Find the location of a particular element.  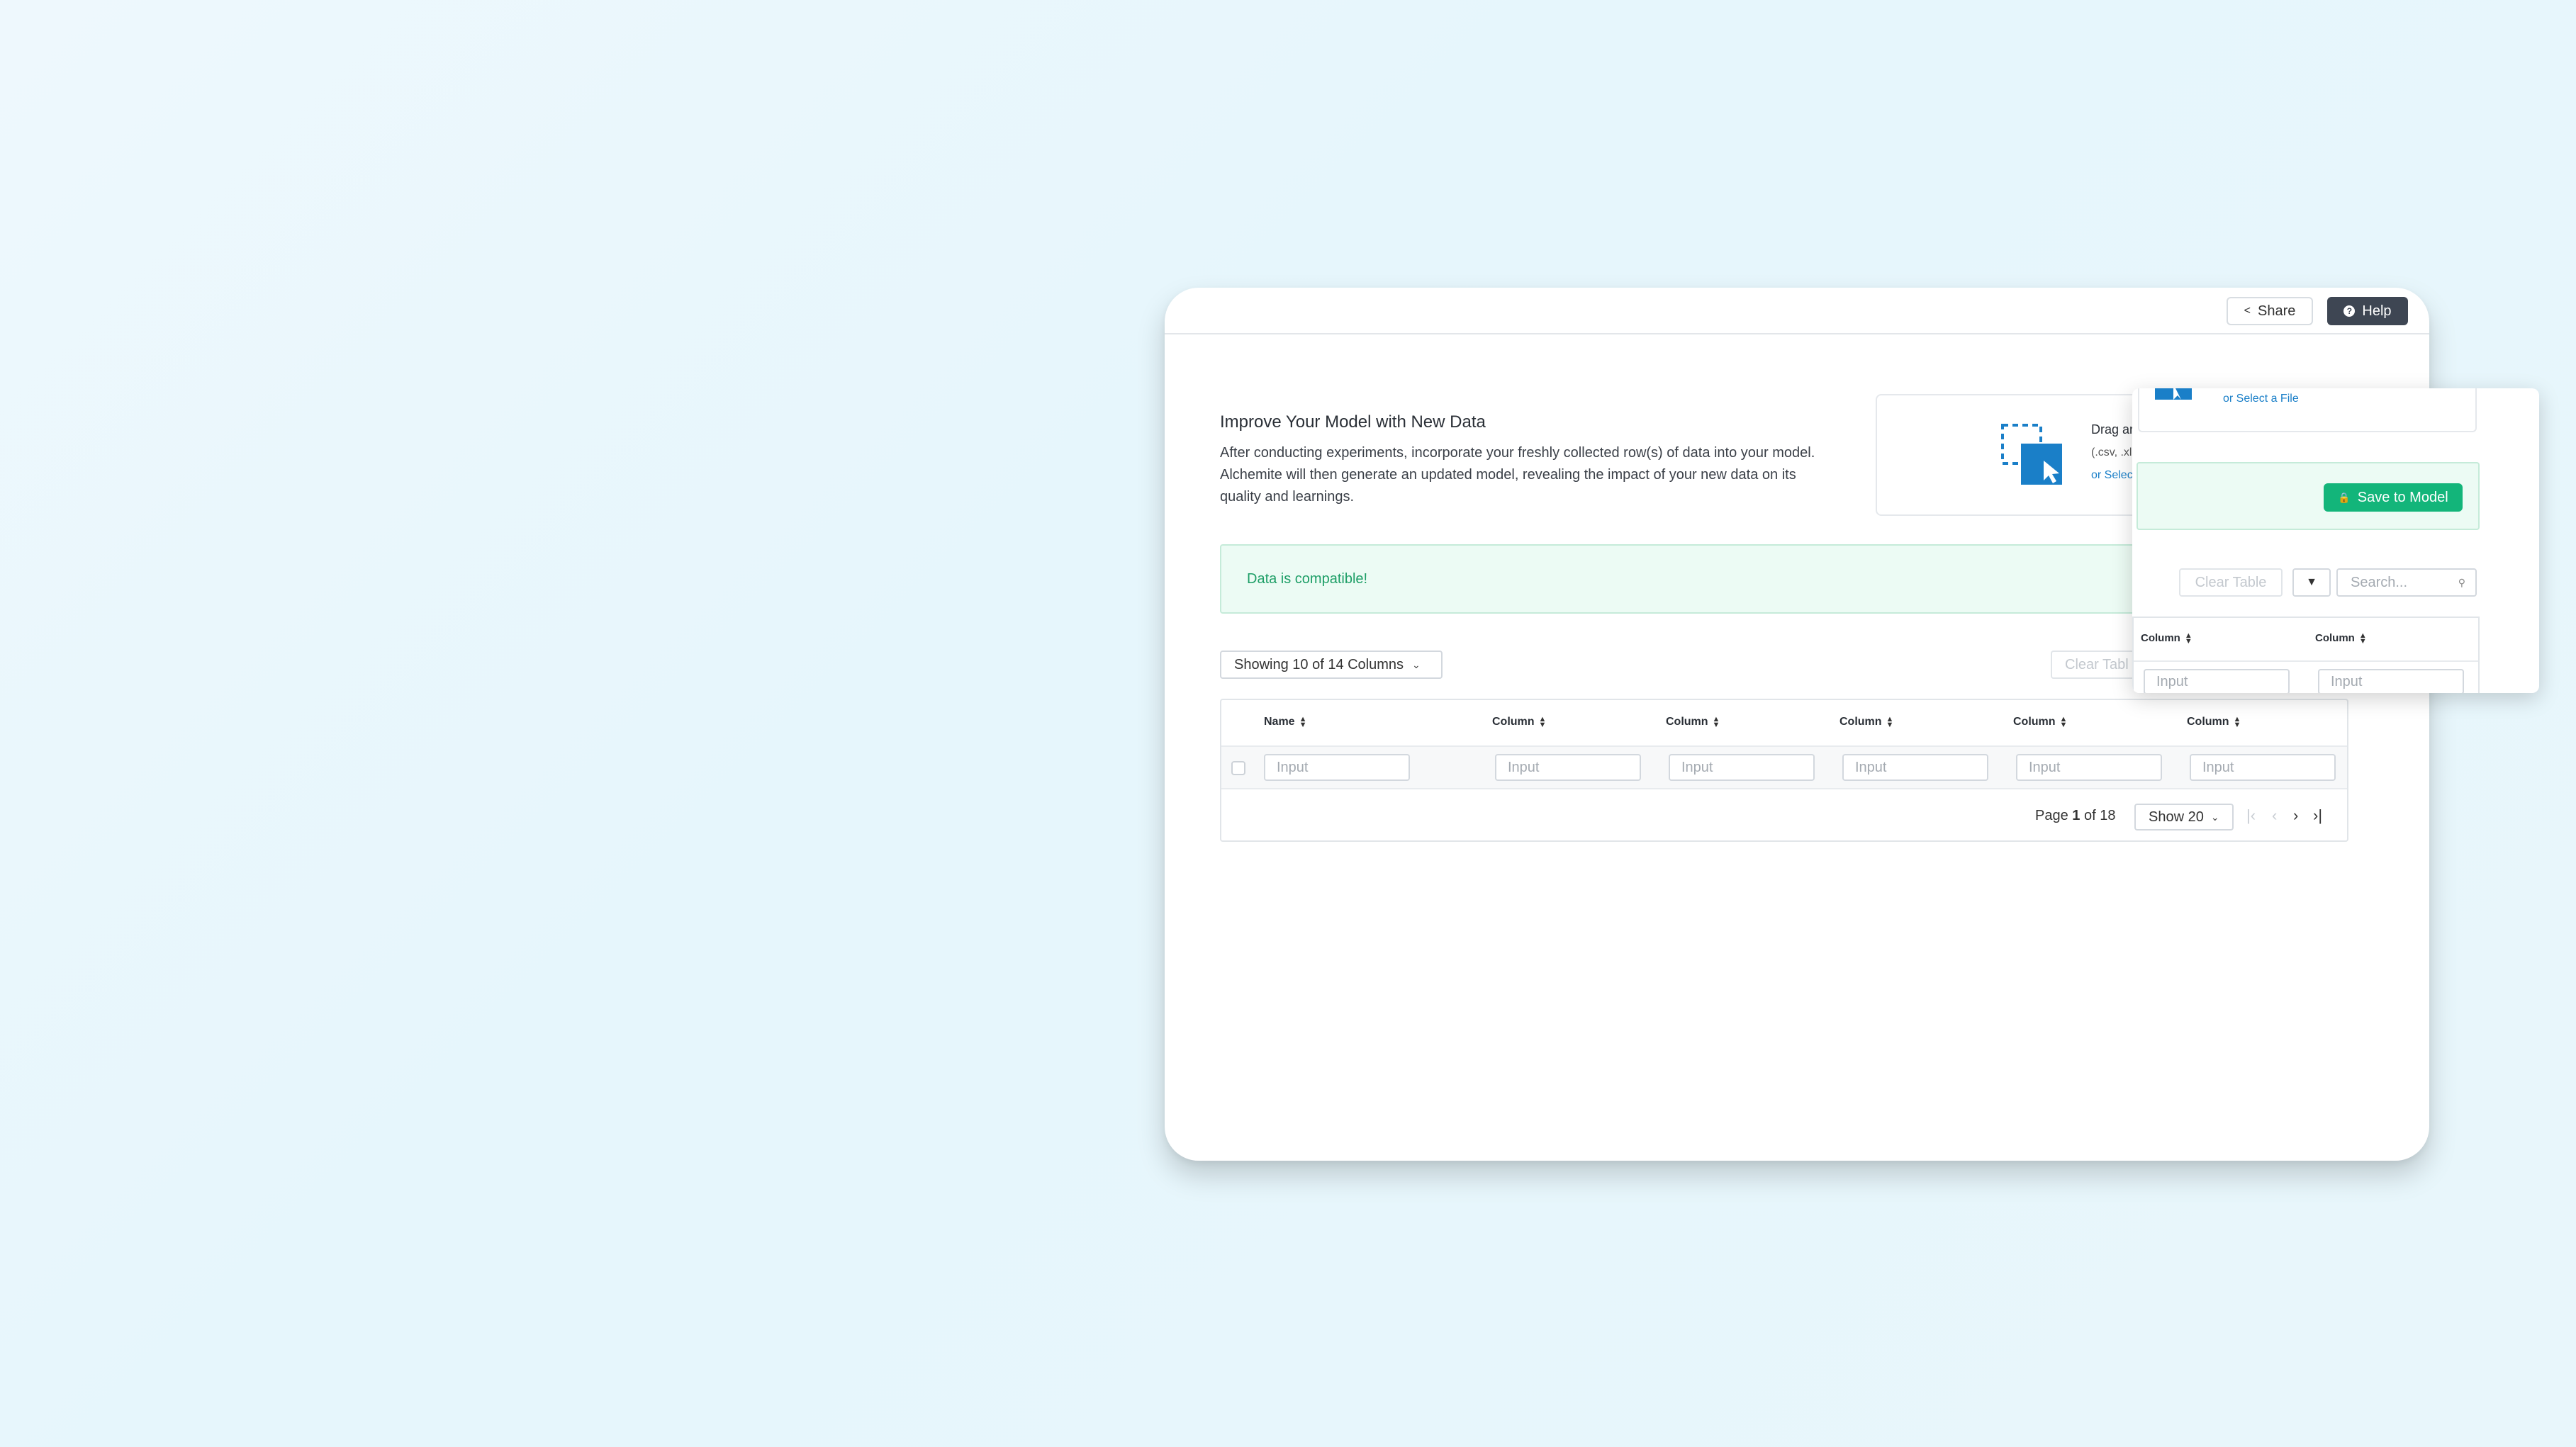

file-formats-text: (.csv, .xl is located at coordinates (2112, 452).